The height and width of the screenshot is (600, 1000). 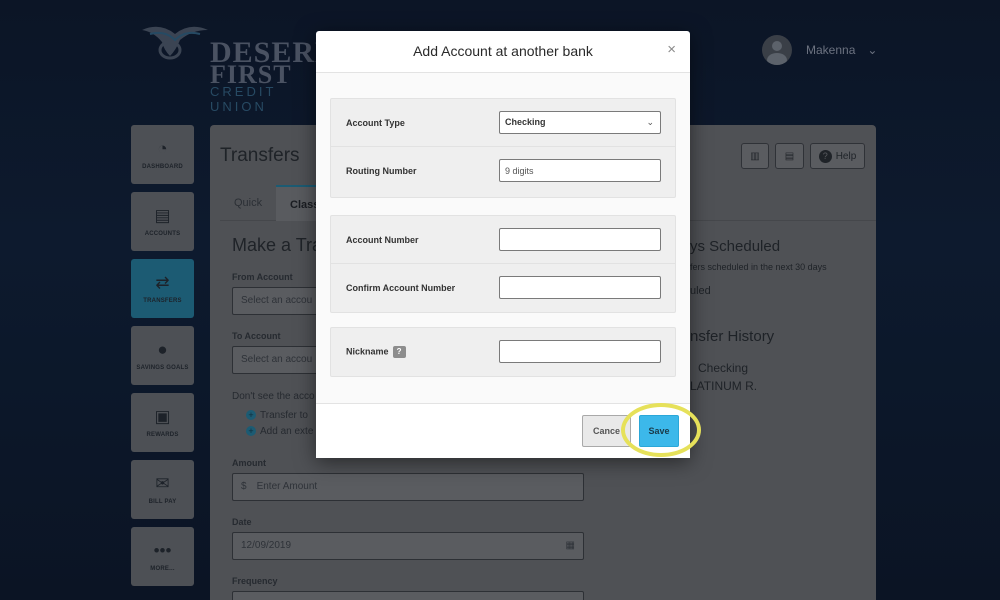 What do you see at coordinates (256, 336) in the screenshot?
I see `to-account-label: To Account` at bounding box center [256, 336].